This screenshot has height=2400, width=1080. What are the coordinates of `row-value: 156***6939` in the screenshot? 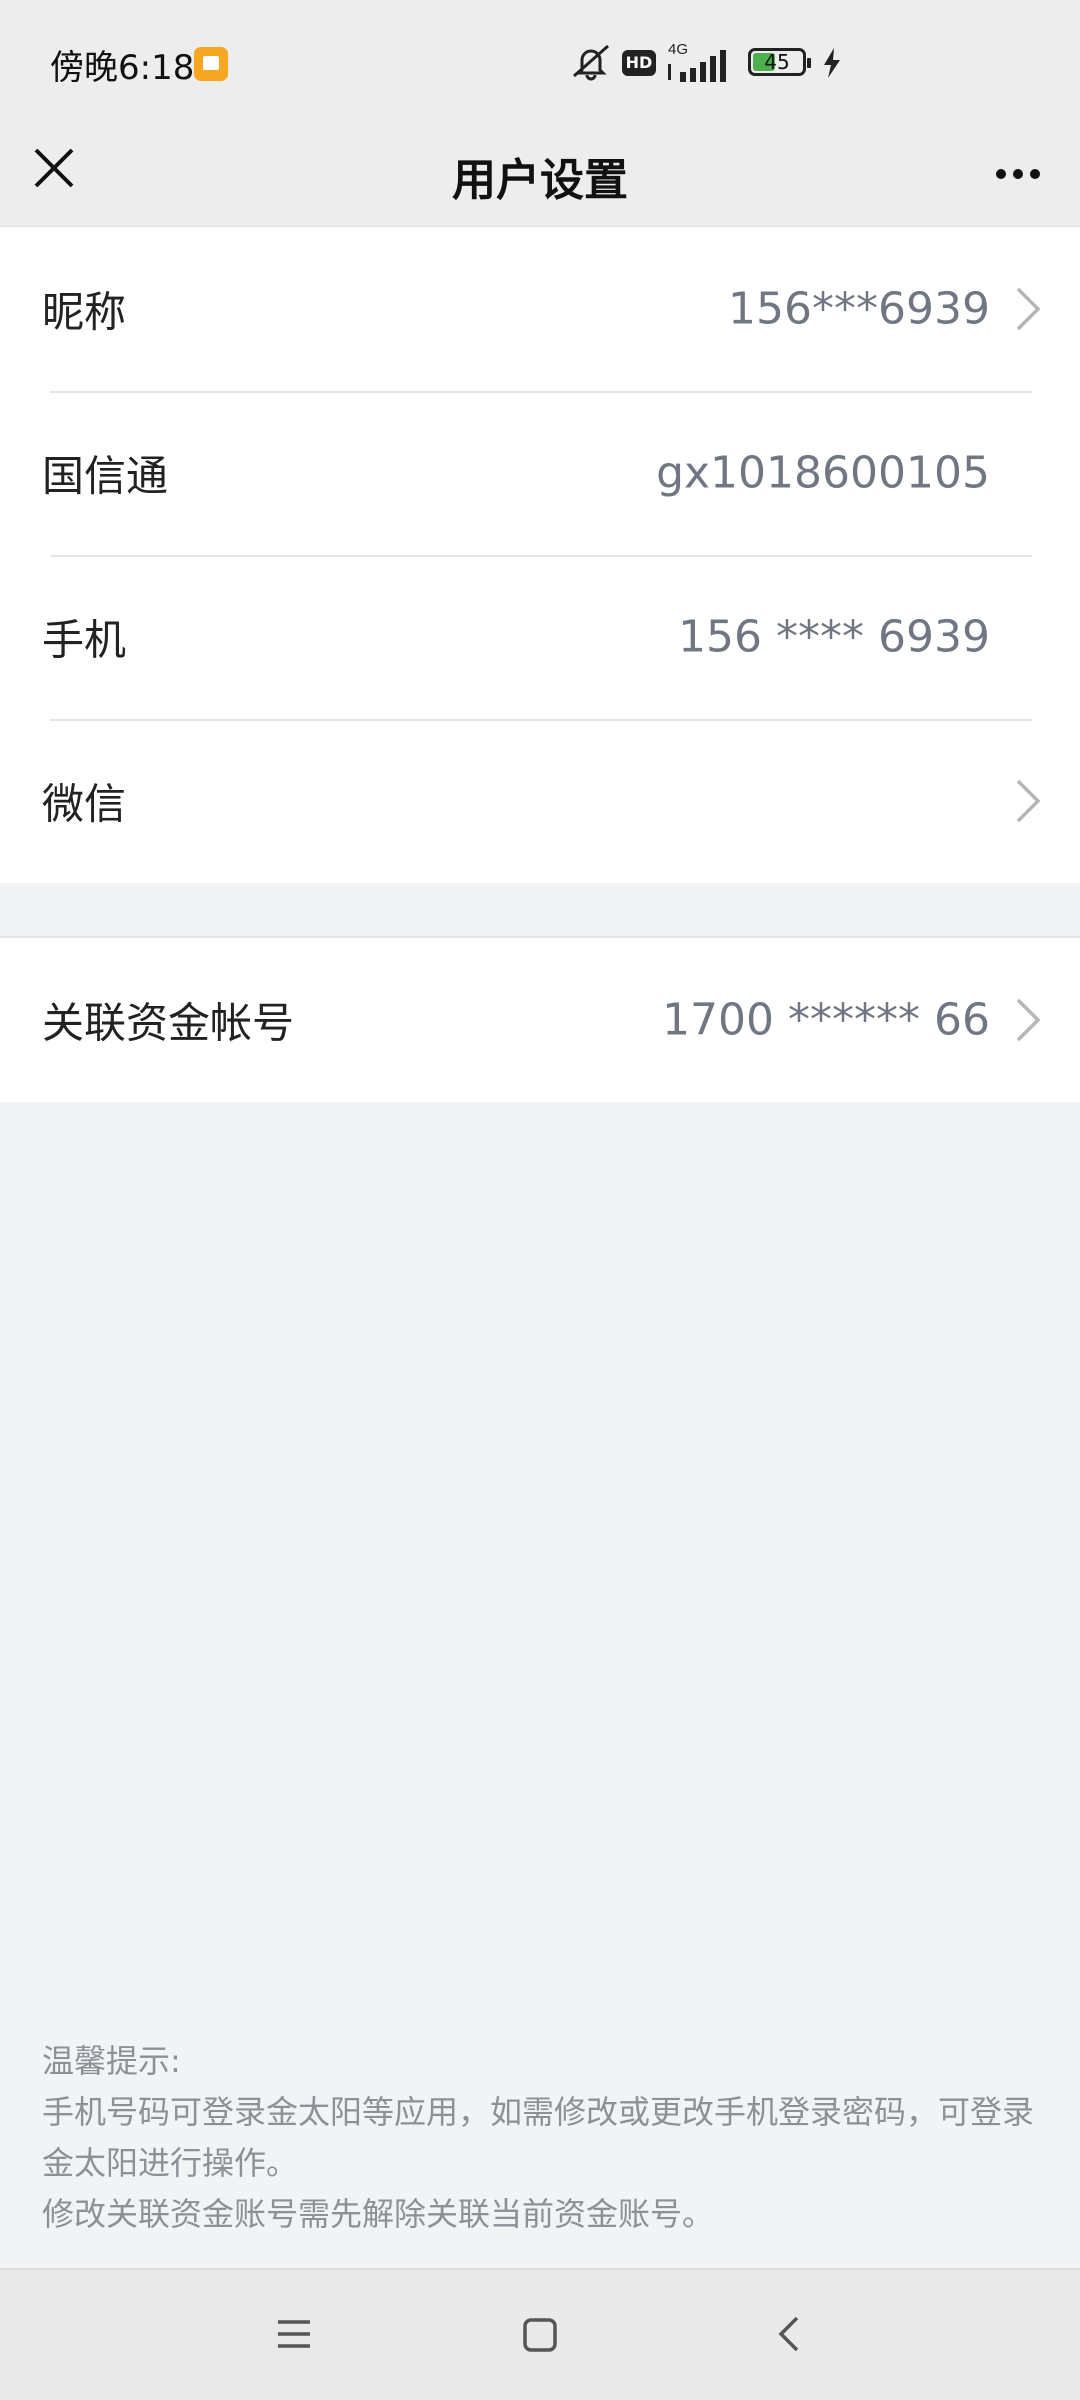 It's located at (859, 309).